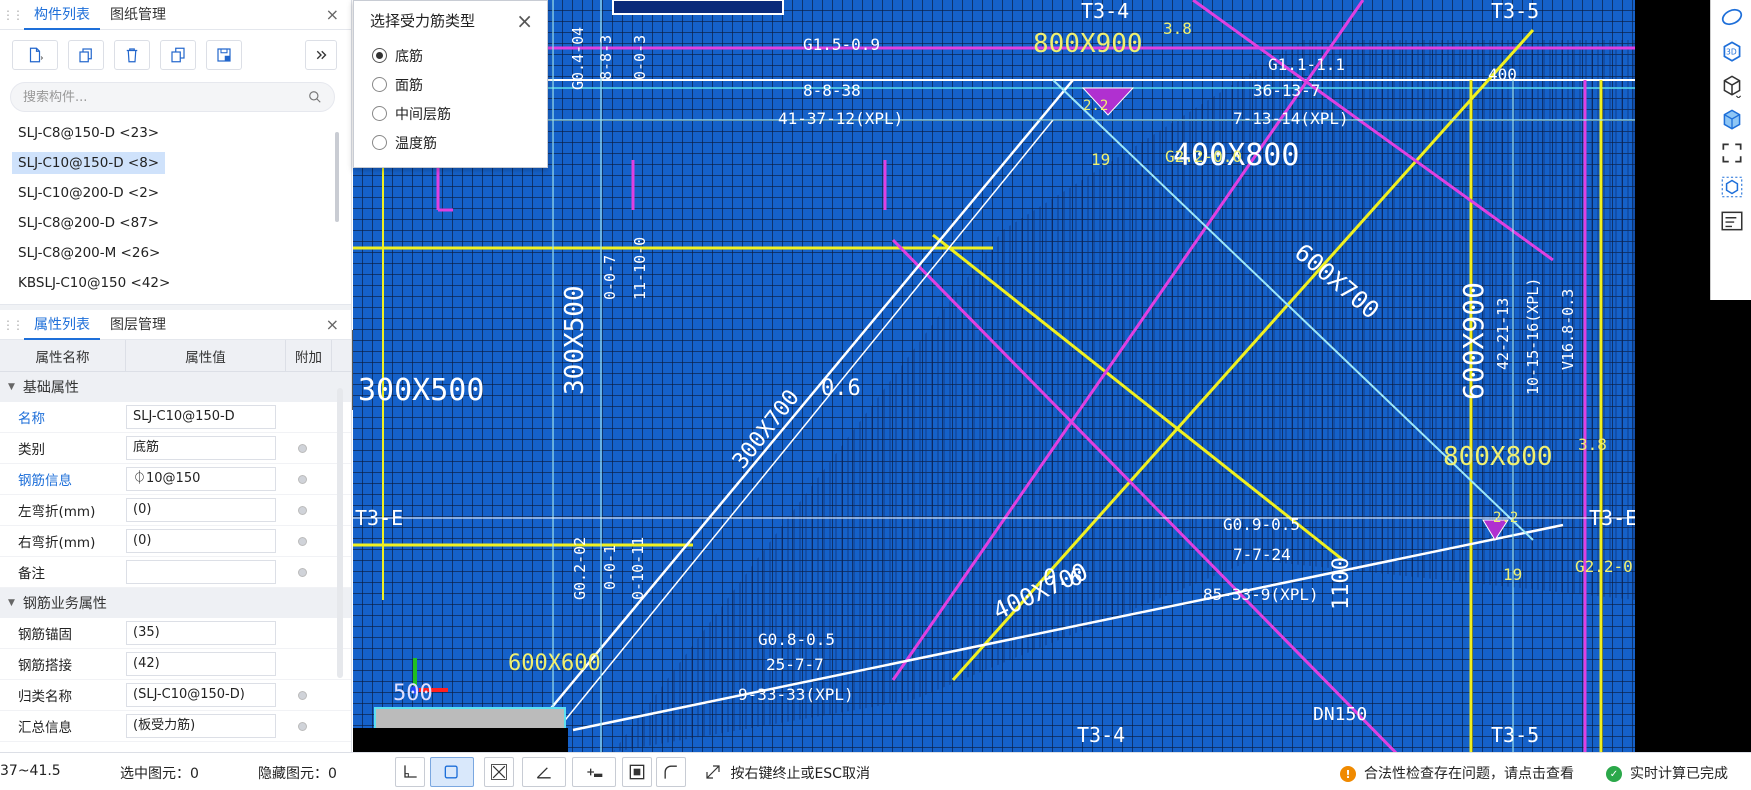 This screenshot has height=790, width=1751. Describe the element at coordinates (62, 325) in the screenshot. I see `tab-property-list: 属性列表` at that location.